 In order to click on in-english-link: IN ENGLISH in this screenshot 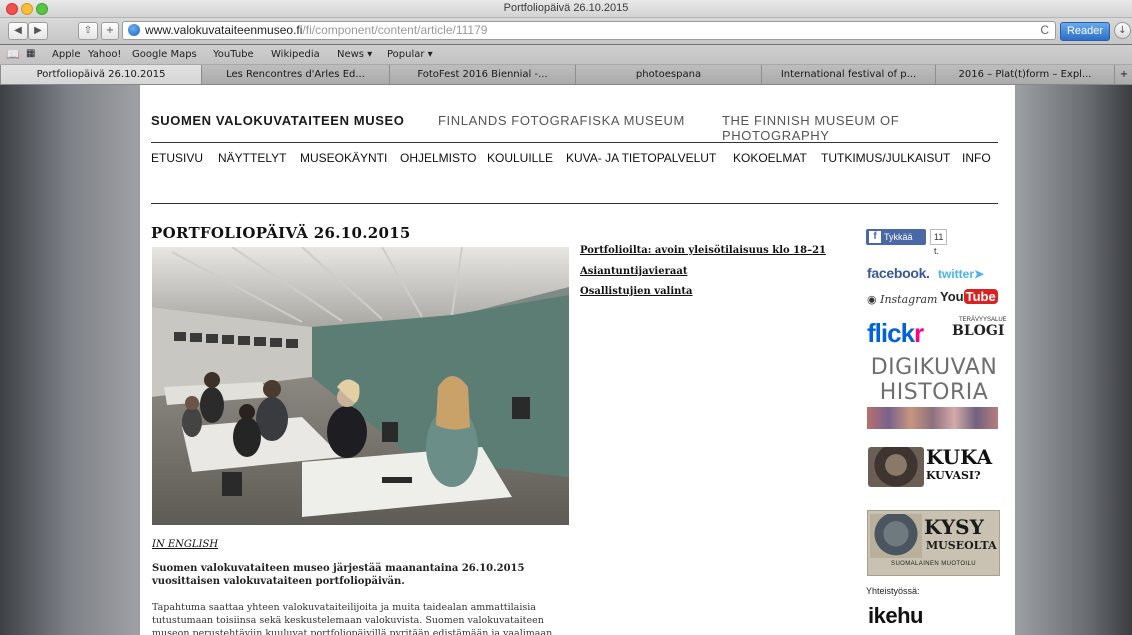, I will do `click(185, 544)`.